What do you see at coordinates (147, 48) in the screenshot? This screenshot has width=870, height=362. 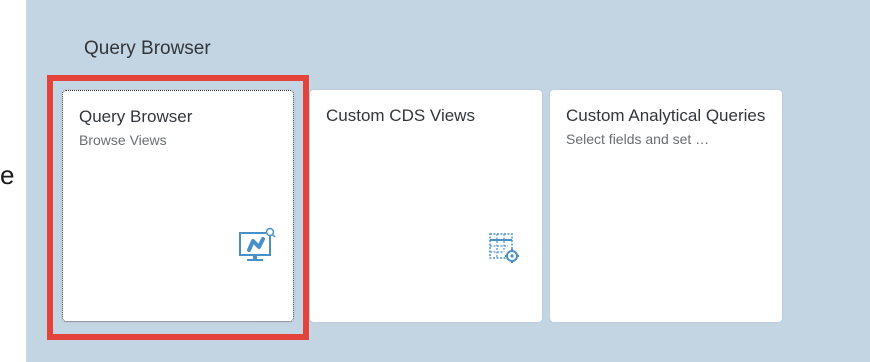 I see `group-title: Query Browser` at bounding box center [147, 48].